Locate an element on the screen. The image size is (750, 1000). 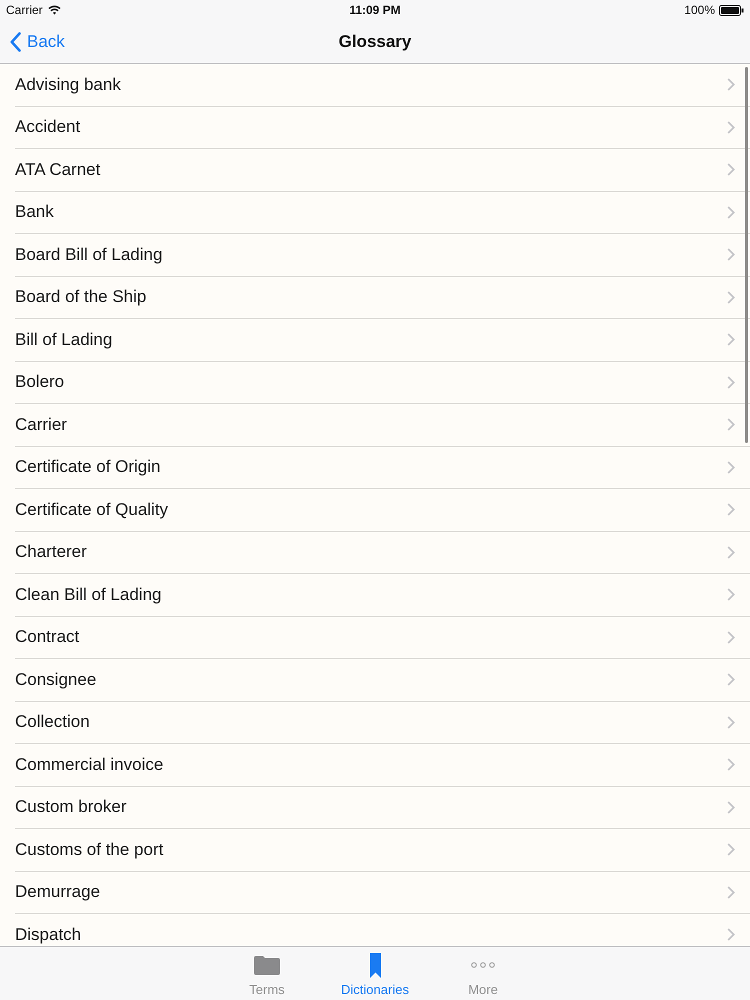
glossary-item: Certificate of Origin is located at coordinates (382, 467).